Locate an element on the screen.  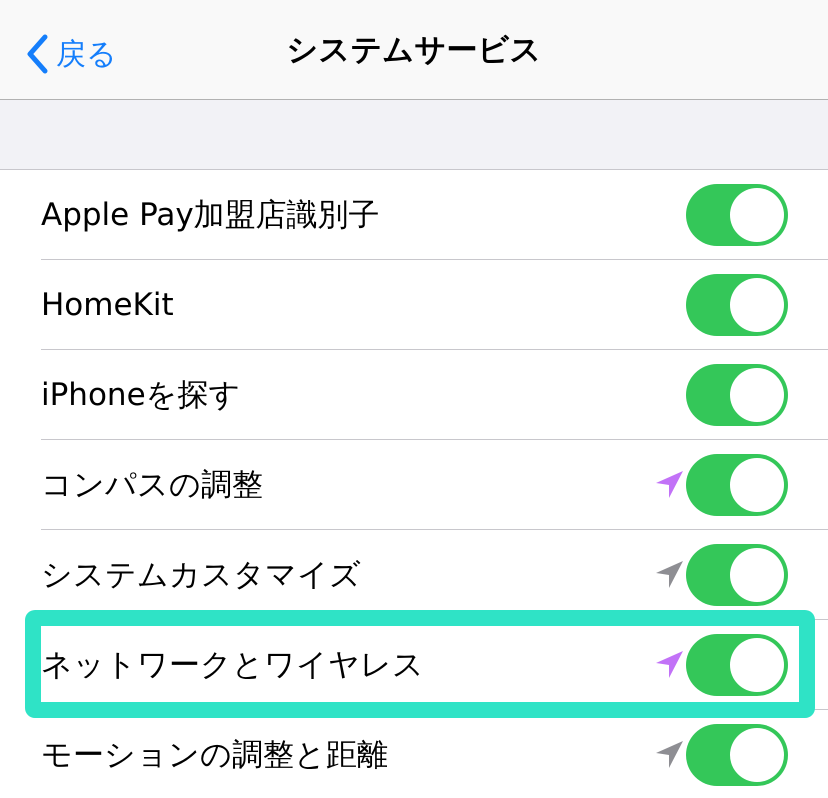
setting-label: コンパスの調整 is located at coordinates (152, 485).